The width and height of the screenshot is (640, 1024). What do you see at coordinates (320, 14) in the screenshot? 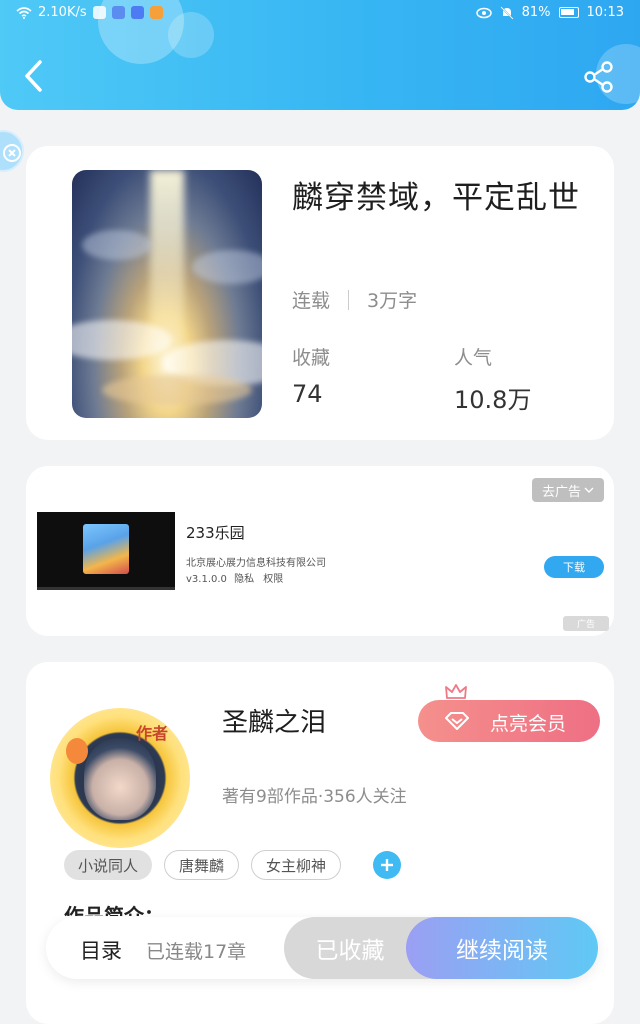
I see `status-bar: 2.10K/s 81% 10:13` at bounding box center [320, 14].